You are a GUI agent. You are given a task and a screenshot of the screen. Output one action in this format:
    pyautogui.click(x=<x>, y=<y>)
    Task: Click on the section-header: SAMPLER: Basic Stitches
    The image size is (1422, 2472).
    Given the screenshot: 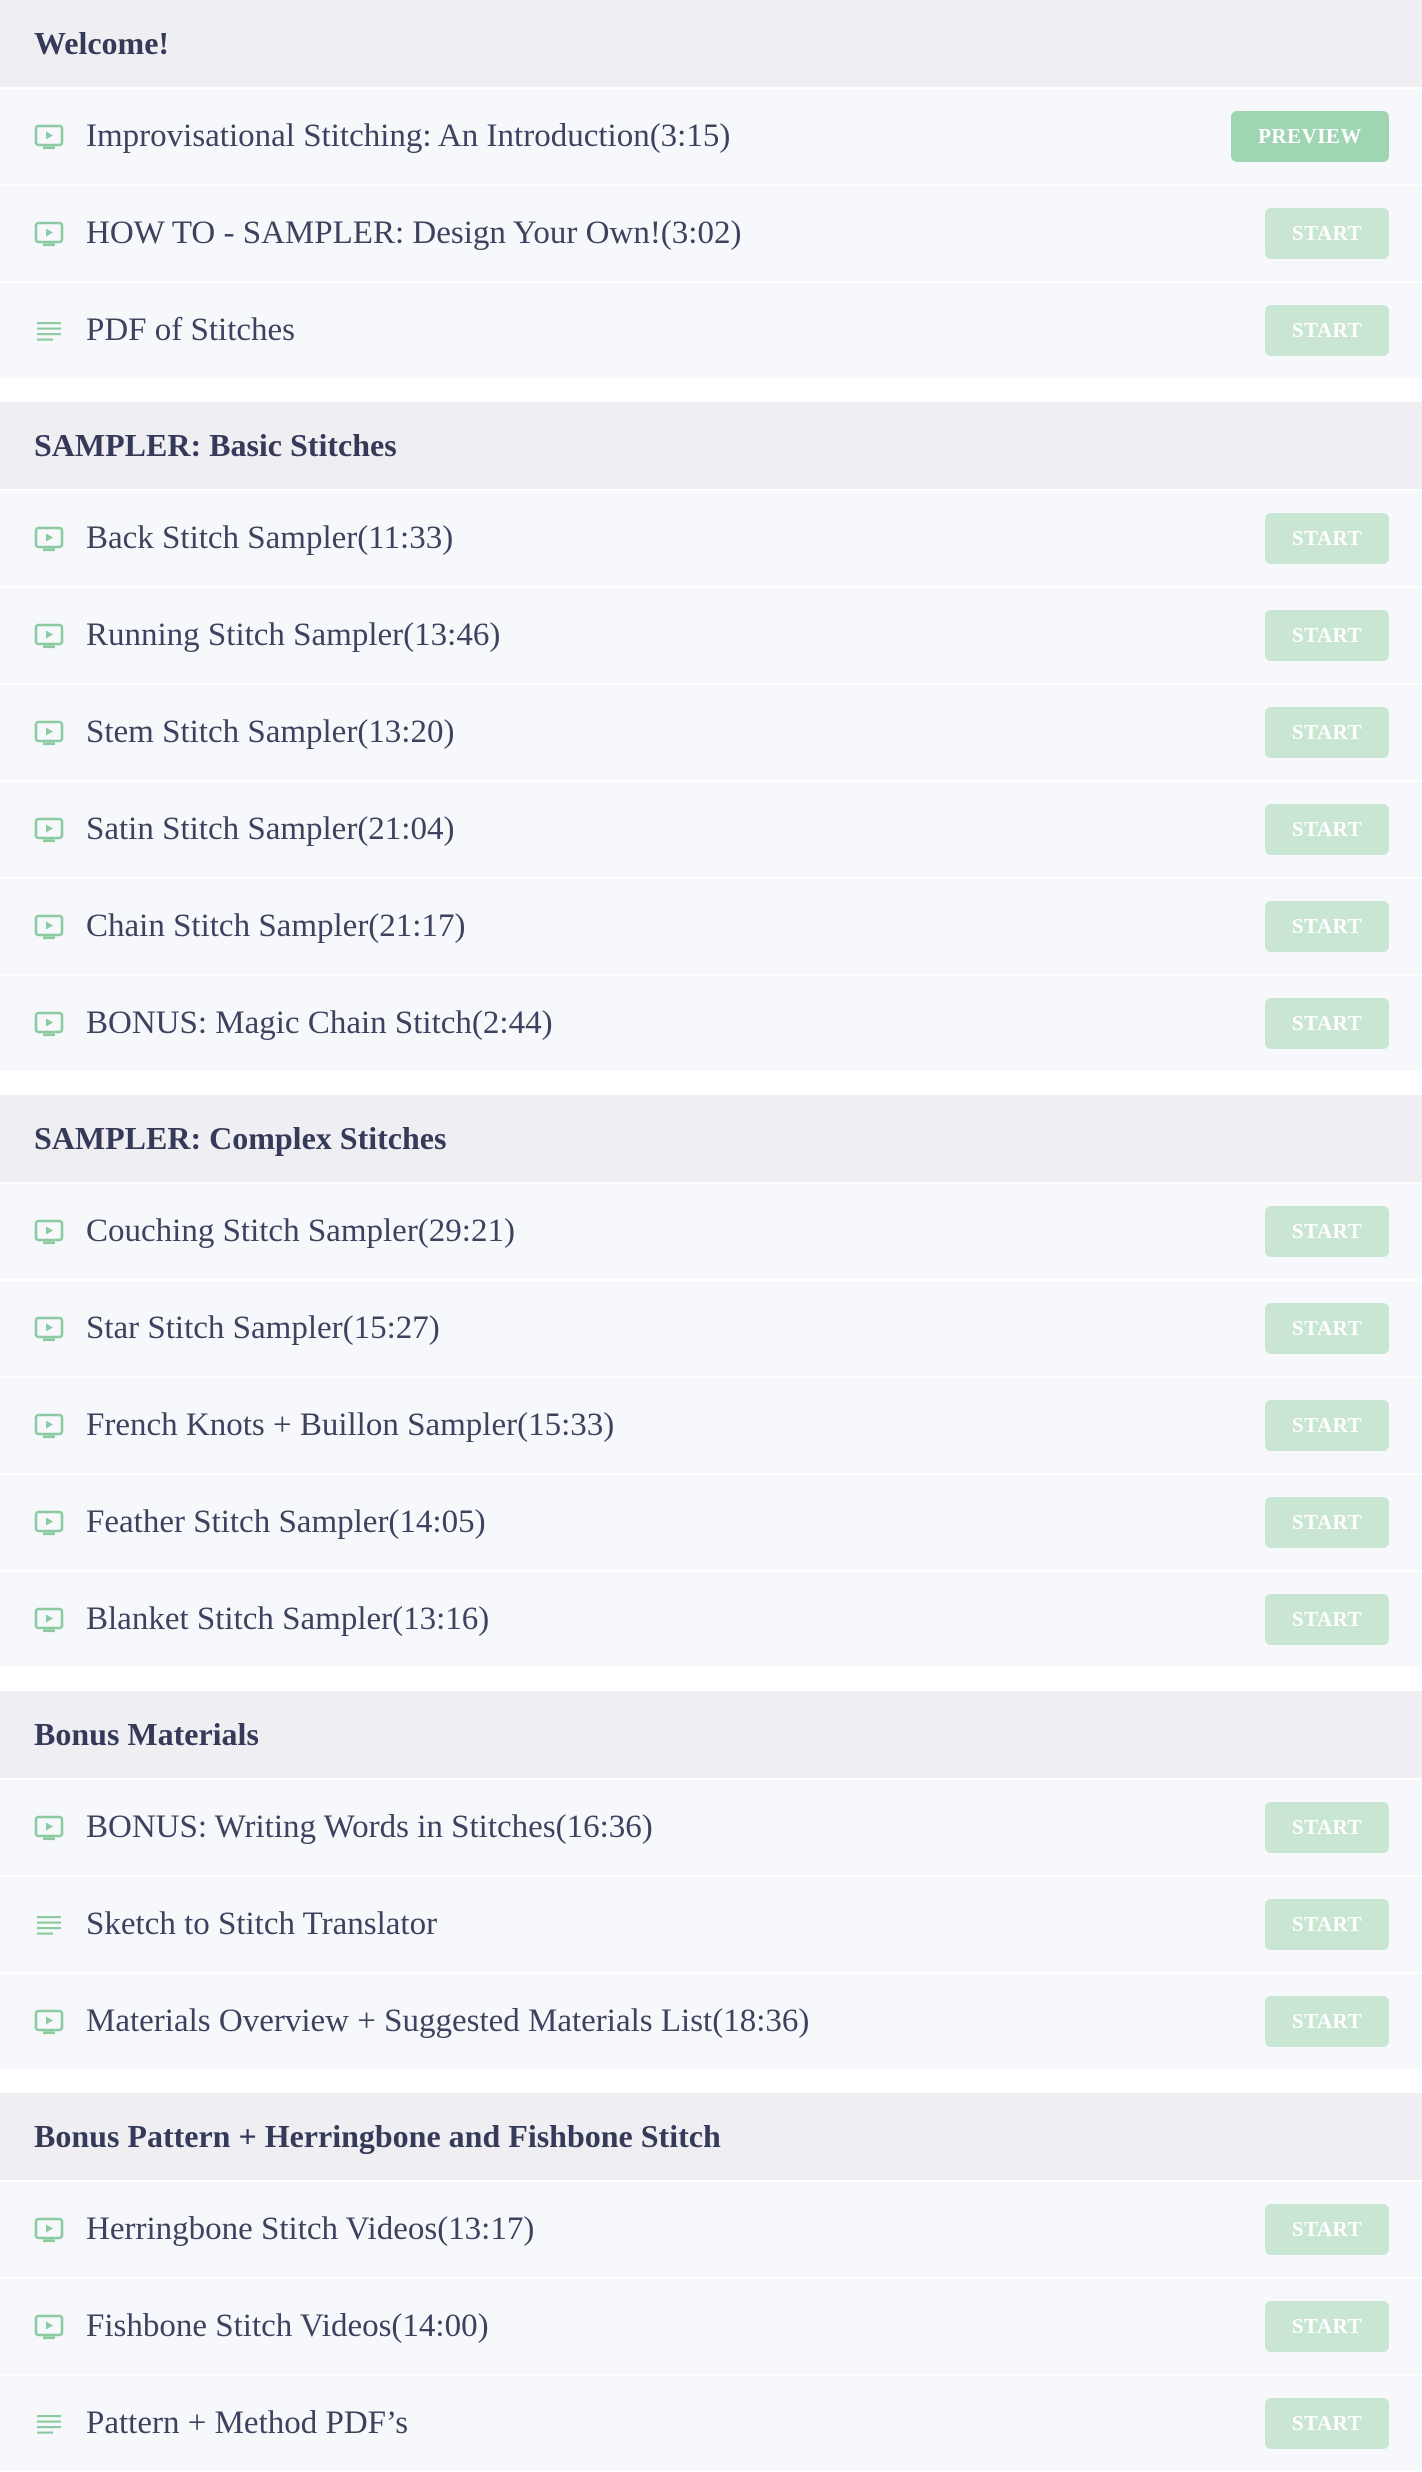 What is the action you would take?
    pyautogui.click(x=711, y=445)
    